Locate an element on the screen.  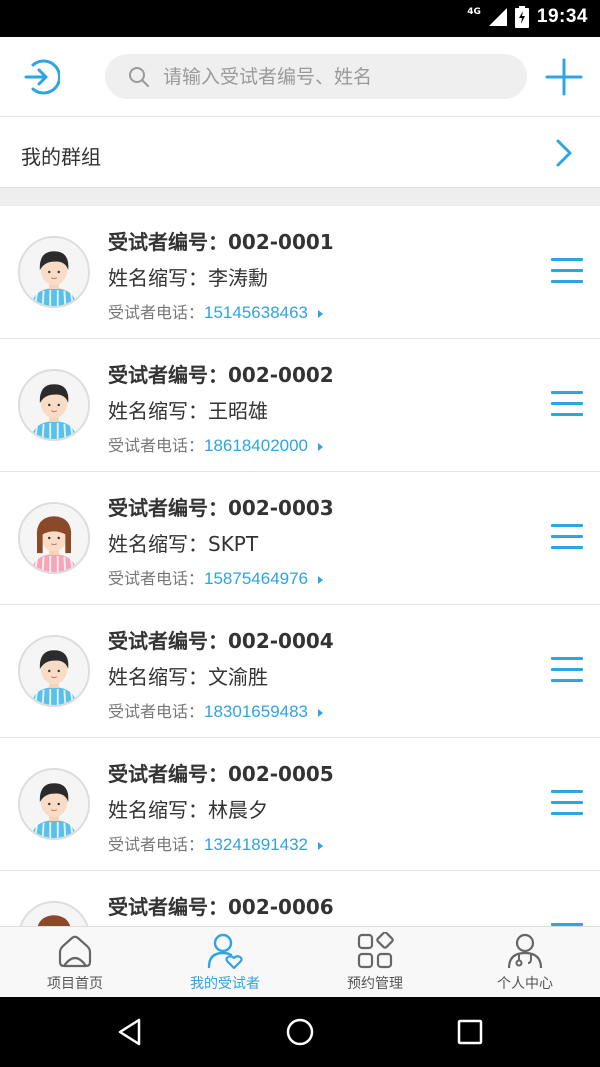
subject-code: 受试者编号：002-0001 is located at coordinates (221, 242).